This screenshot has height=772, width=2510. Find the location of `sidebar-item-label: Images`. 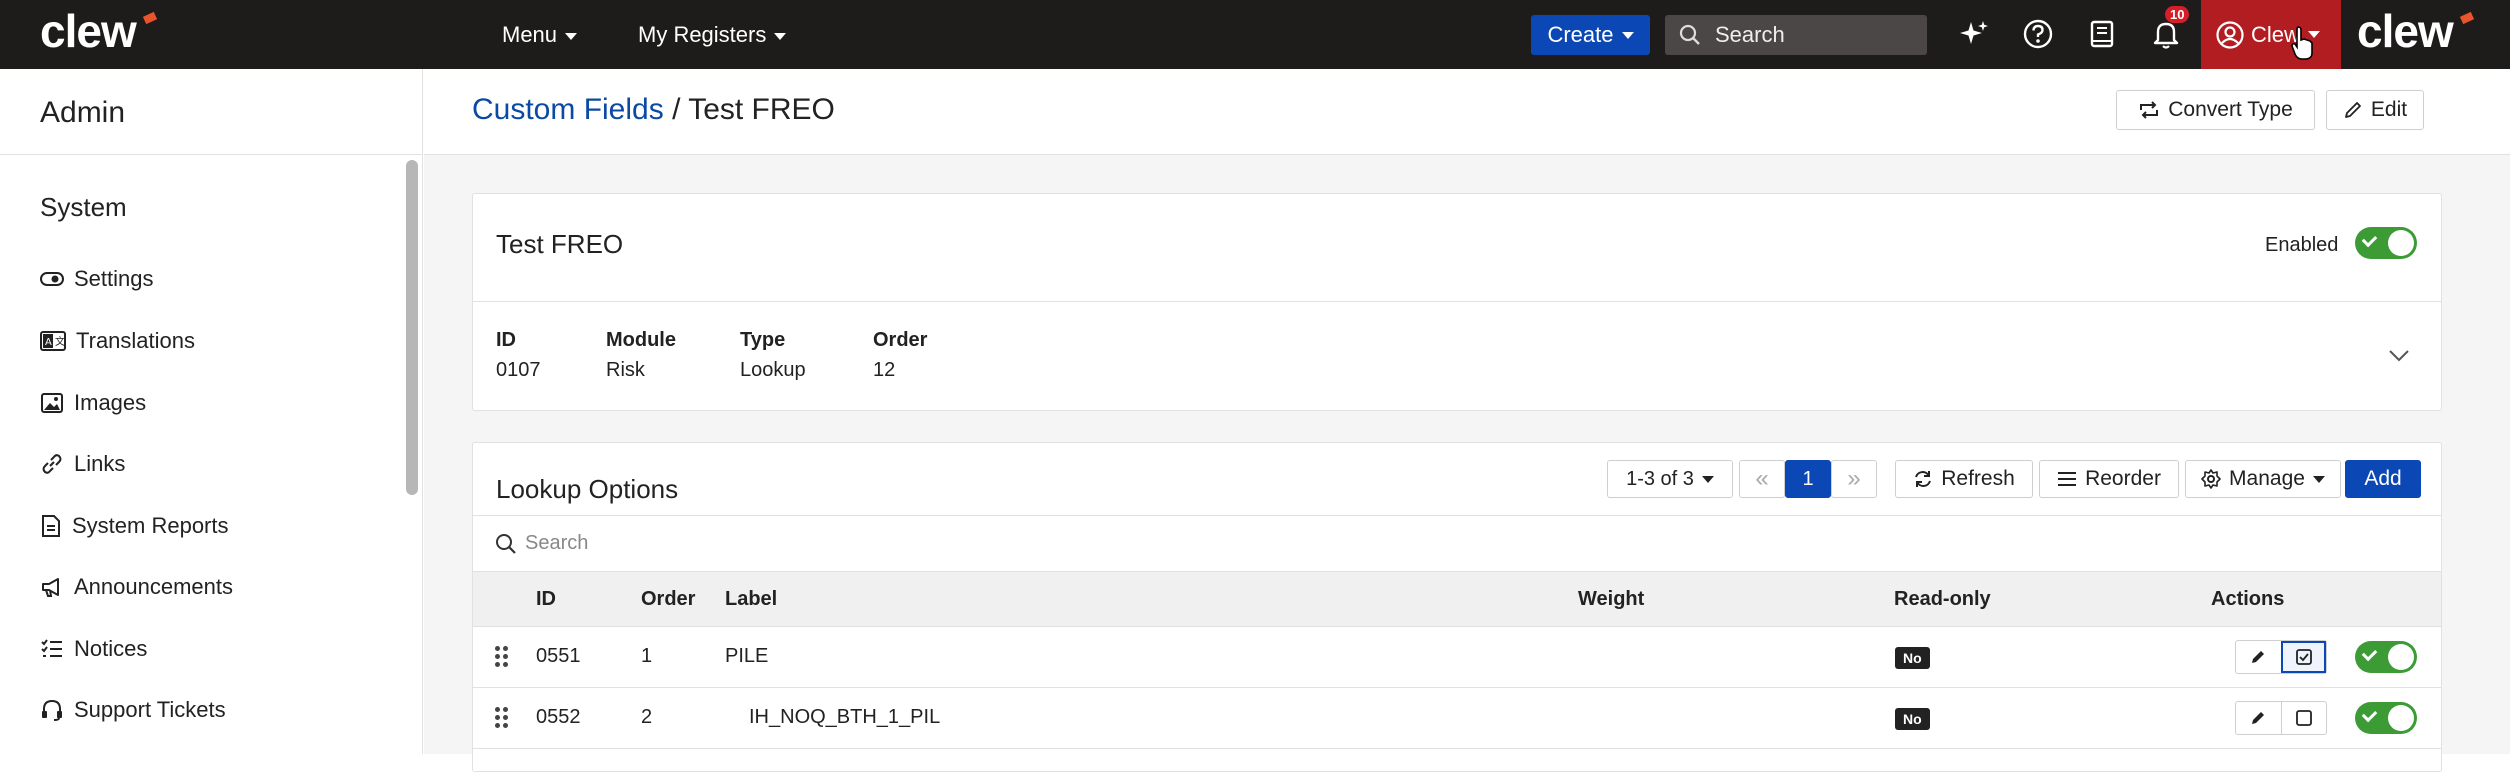

sidebar-item-label: Images is located at coordinates (110, 402).